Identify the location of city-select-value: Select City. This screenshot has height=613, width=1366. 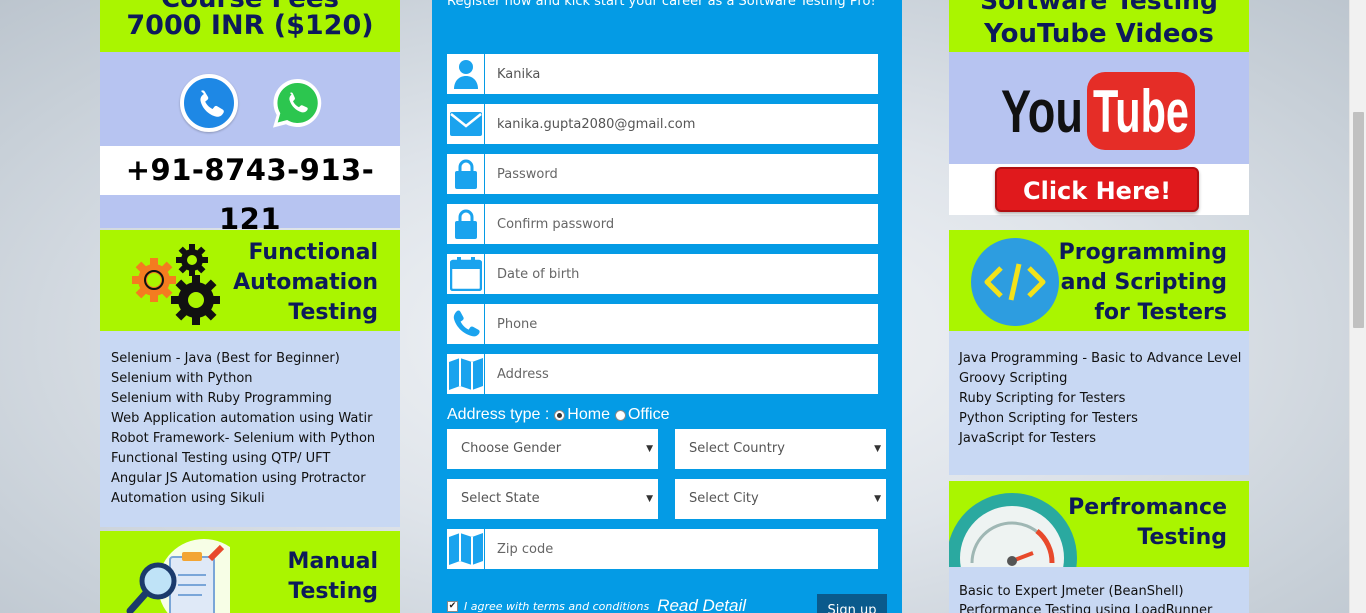
(724, 498).